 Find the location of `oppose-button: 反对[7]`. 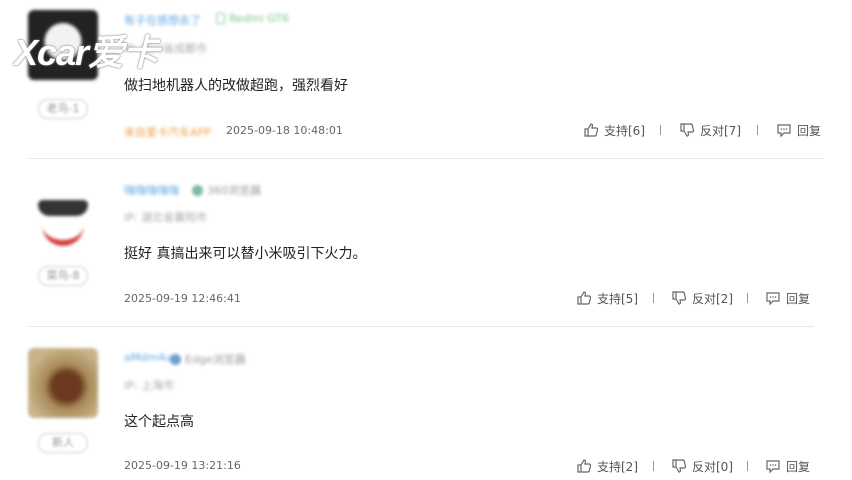

oppose-button: 反对[7] is located at coordinates (710, 130).